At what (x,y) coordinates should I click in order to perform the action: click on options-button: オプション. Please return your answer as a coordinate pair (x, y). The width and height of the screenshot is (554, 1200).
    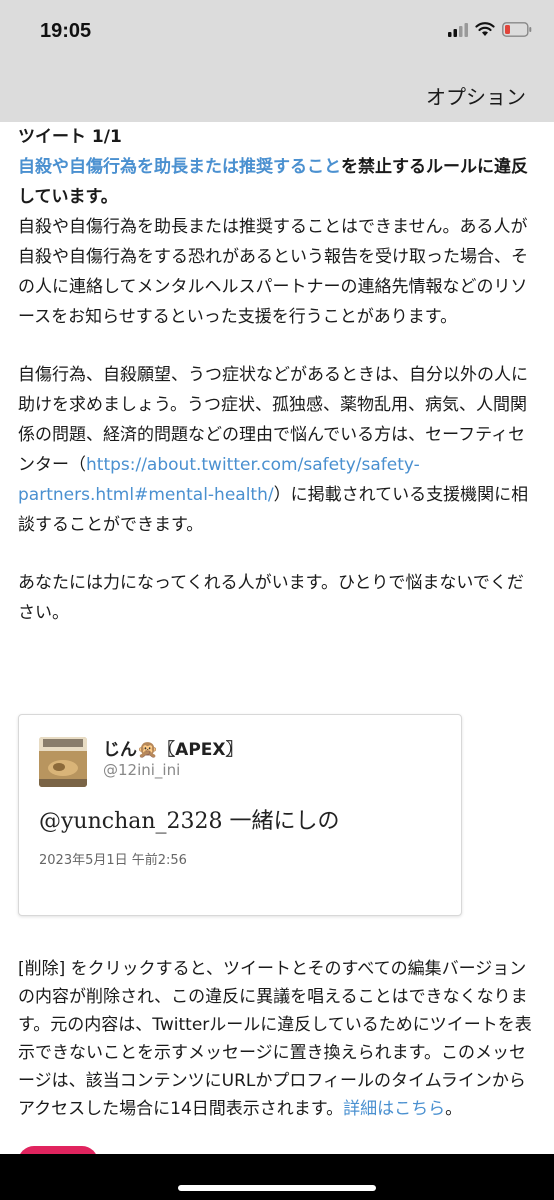
    Looking at the image, I should click on (476, 95).